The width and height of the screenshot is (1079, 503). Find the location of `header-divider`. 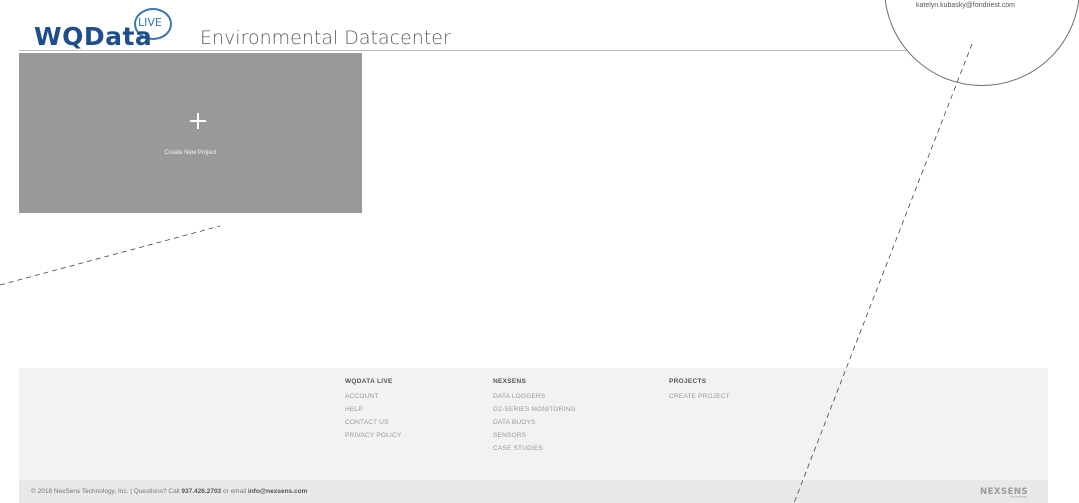

header-divider is located at coordinates (533, 50).